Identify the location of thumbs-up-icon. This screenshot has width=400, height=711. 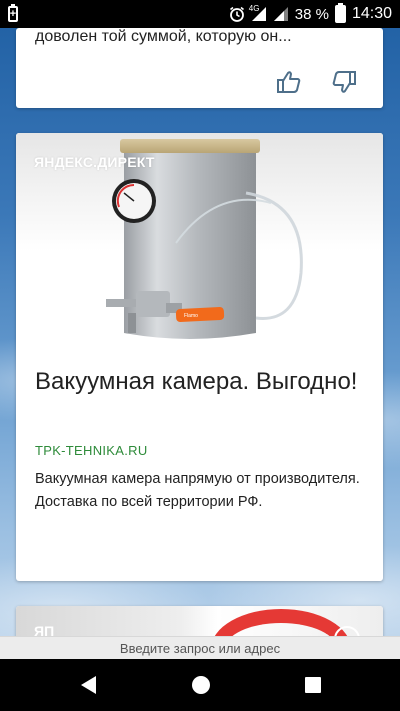
(289, 82).